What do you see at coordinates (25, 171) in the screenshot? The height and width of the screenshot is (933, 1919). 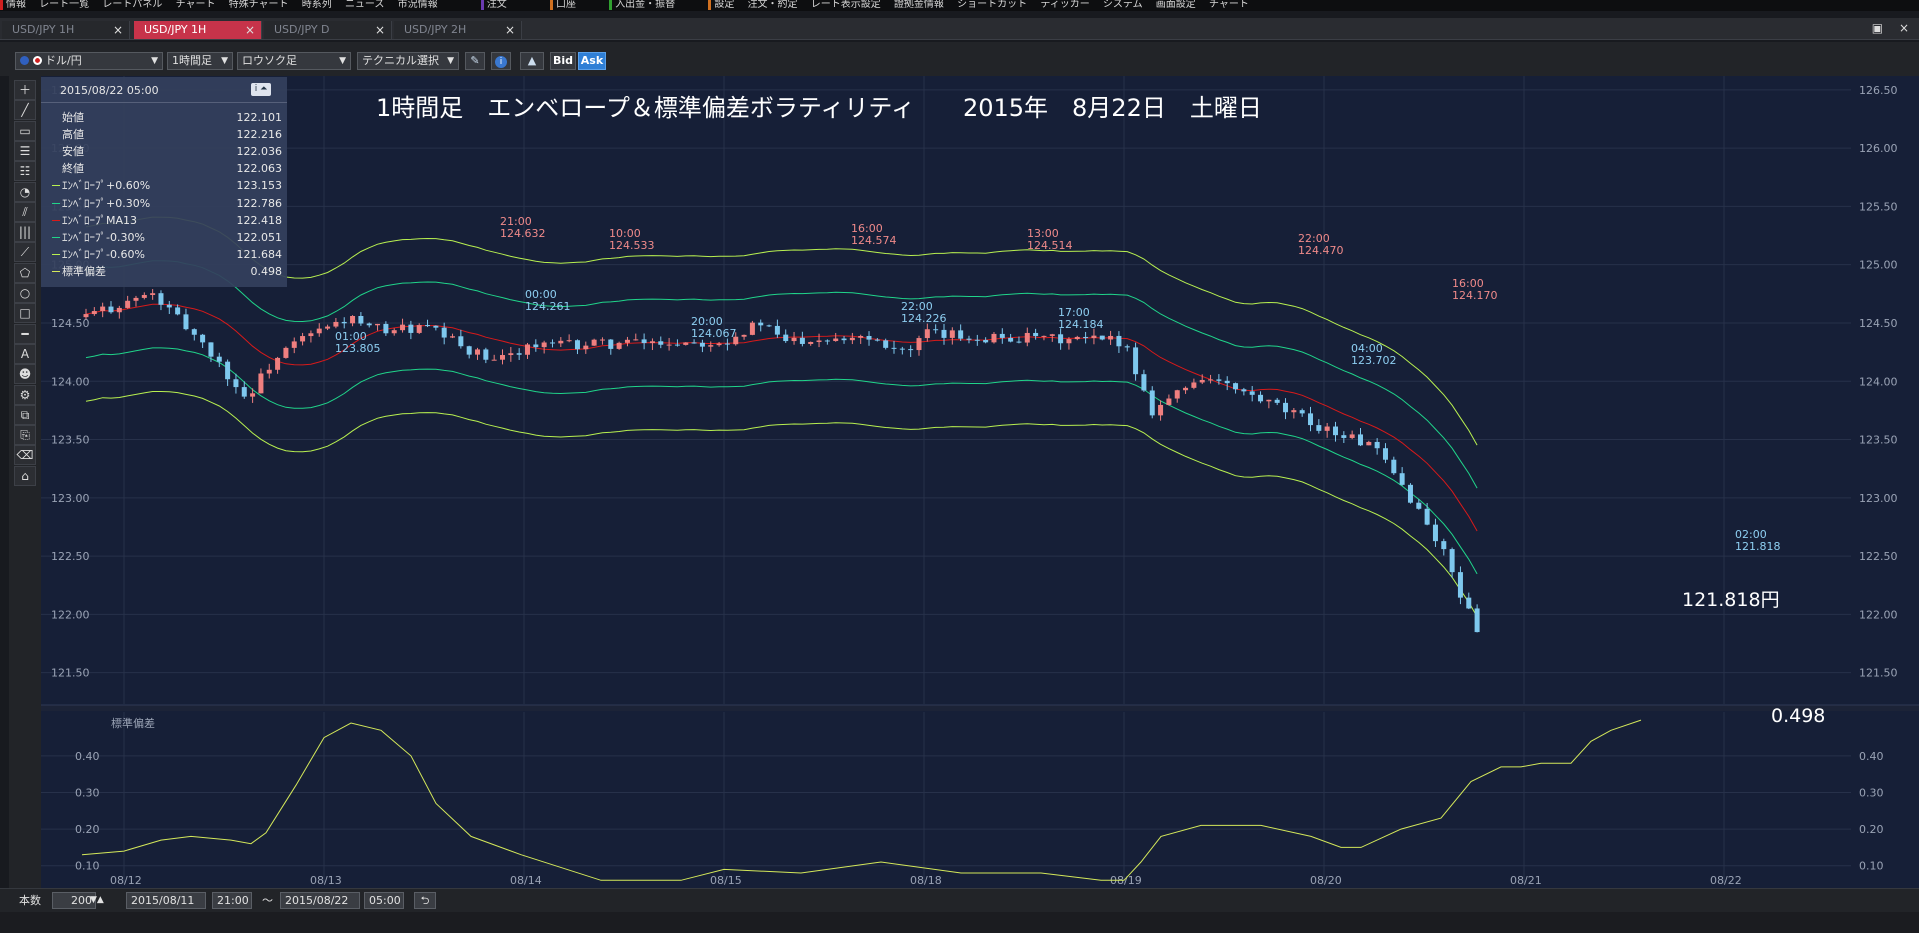 I see `drawing-tool-icon: ☷` at bounding box center [25, 171].